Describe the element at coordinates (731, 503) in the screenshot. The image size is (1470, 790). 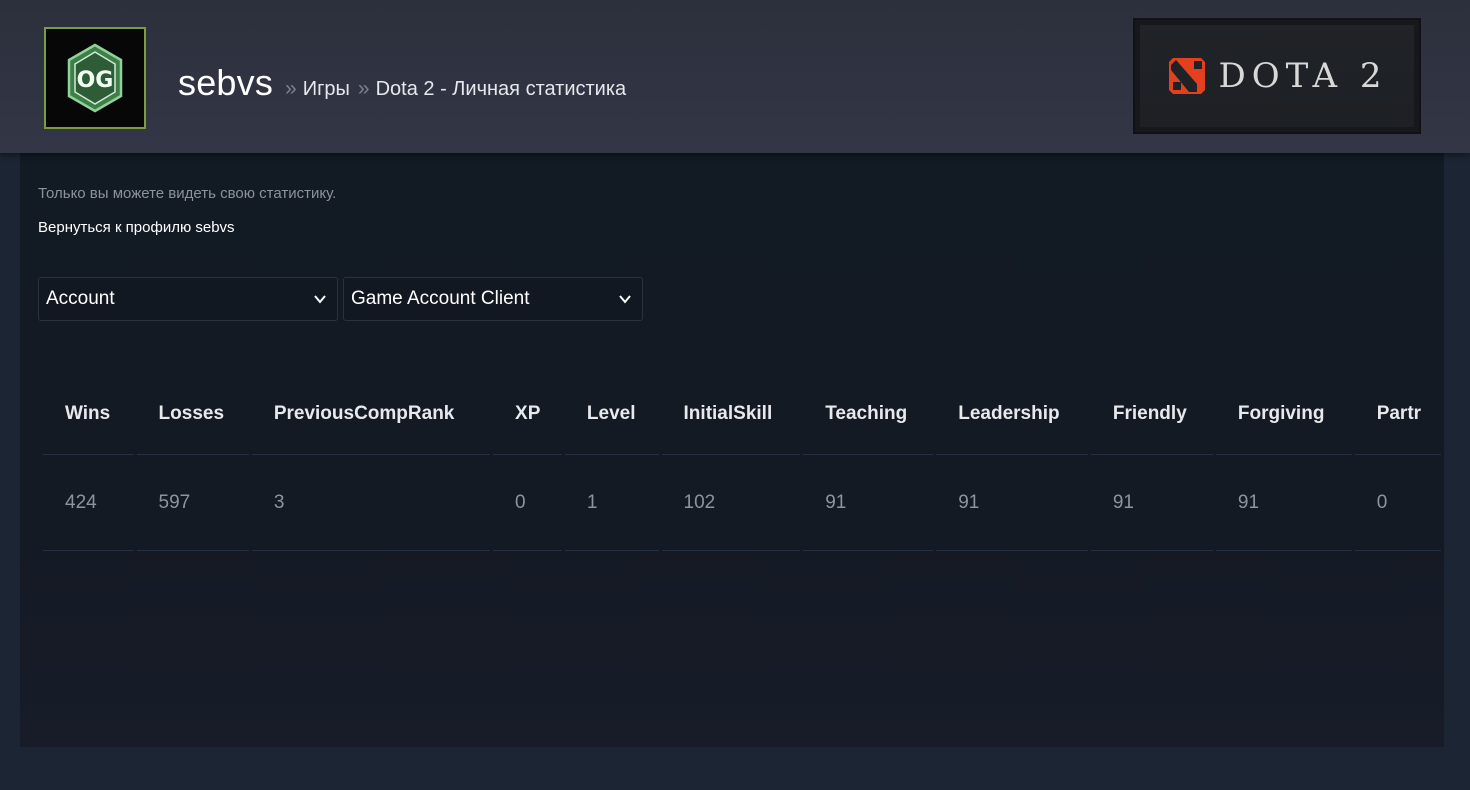
I see `table-cell: 102` at that location.